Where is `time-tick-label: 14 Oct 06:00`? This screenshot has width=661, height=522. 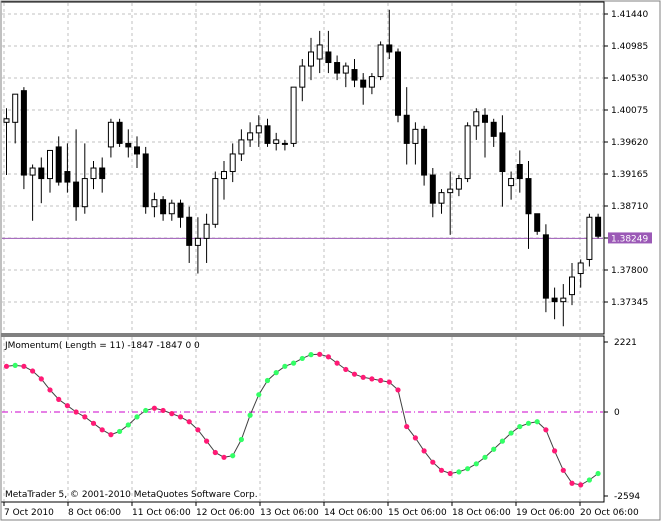
time-tick-label: 14 Oct 06:00 is located at coordinates (353, 513).